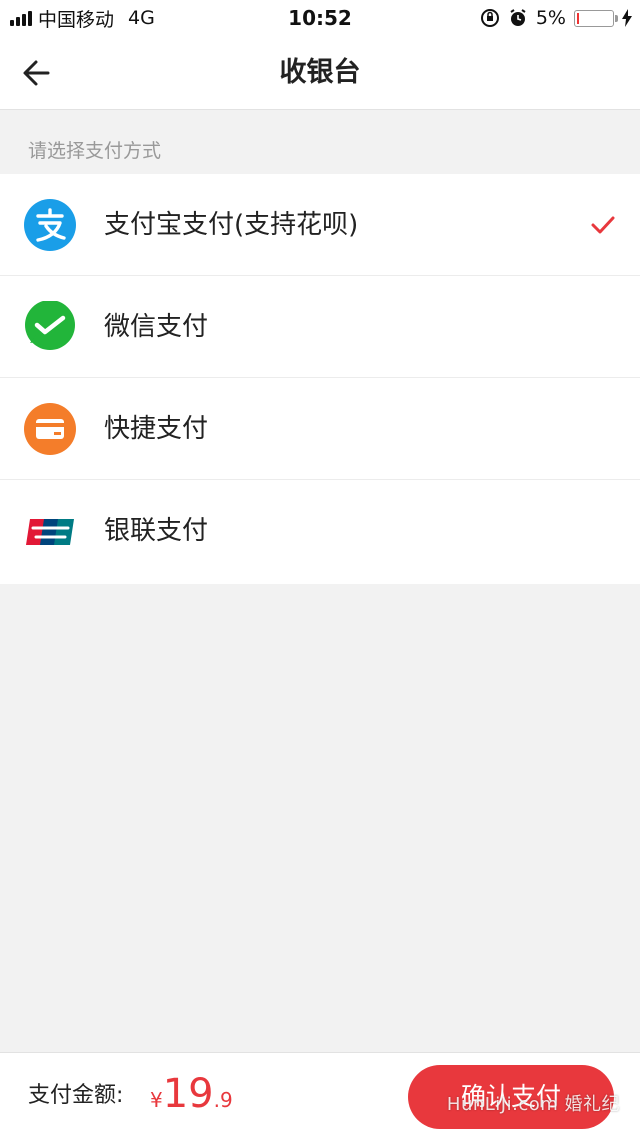 This screenshot has height=1138, width=640. Describe the element at coordinates (36, 73) in the screenshot. I see `arrow-left-icon` at that location.